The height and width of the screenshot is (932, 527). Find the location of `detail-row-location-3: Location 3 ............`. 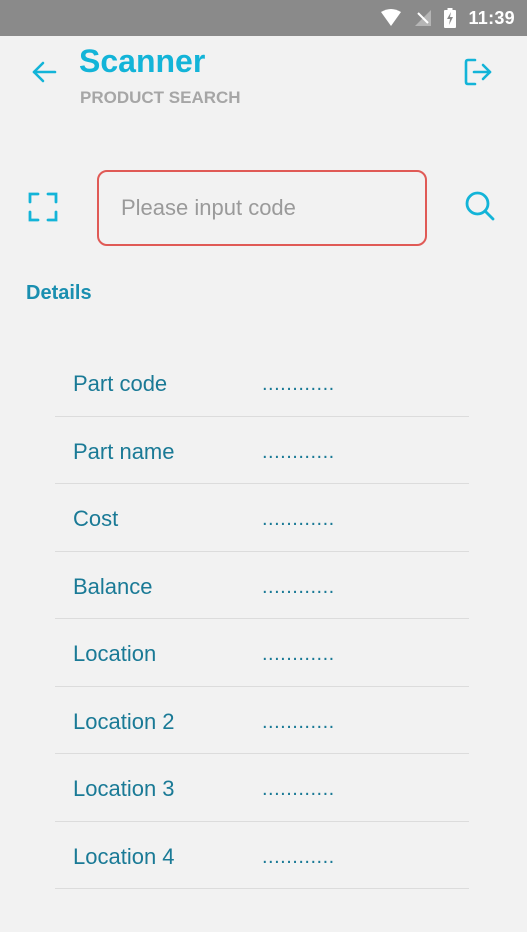

detail-row-location-3: Location 3 ............ is located at coordinates (262, 788).